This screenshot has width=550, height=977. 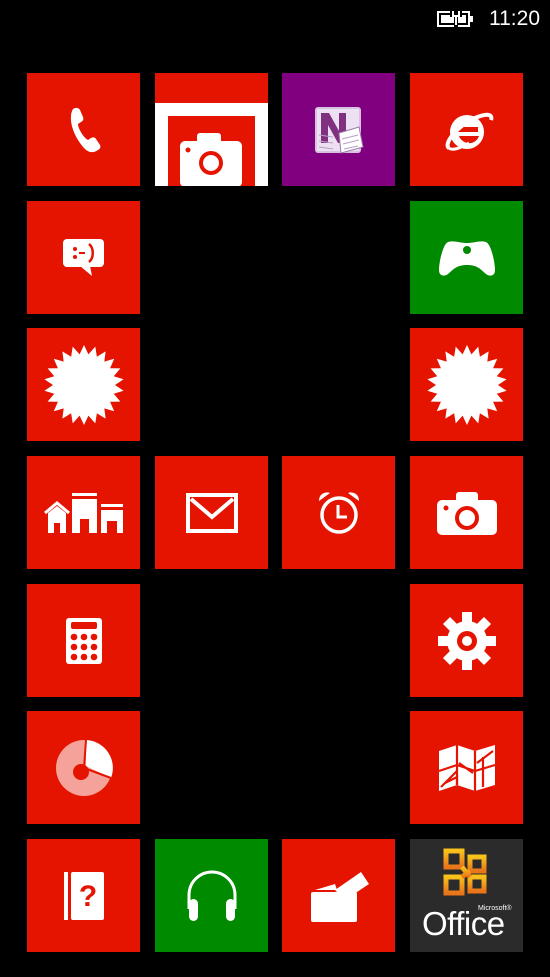 I want to click on onenote-icon, so click(x=339, y=130).